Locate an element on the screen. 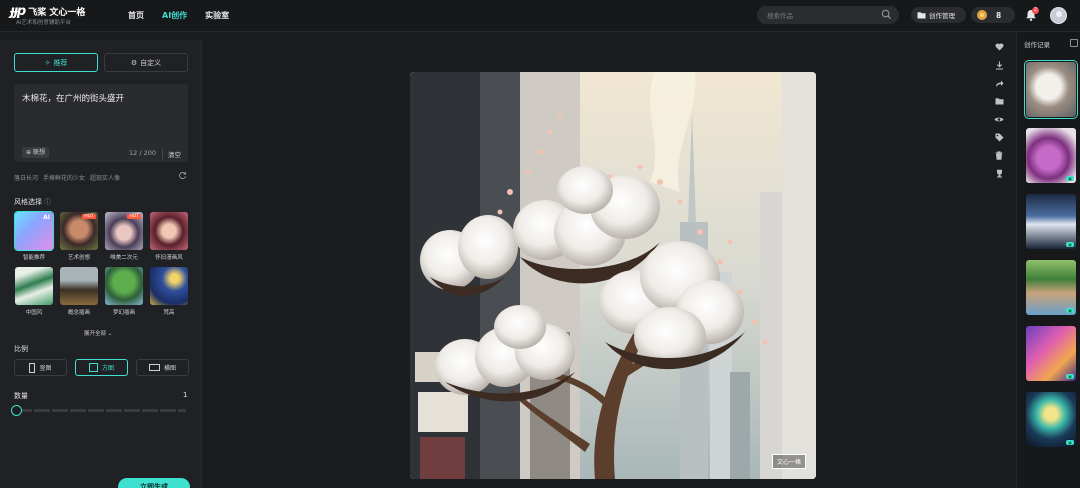  ratio-landscape: 横图 is located at coordinates (162, 367).